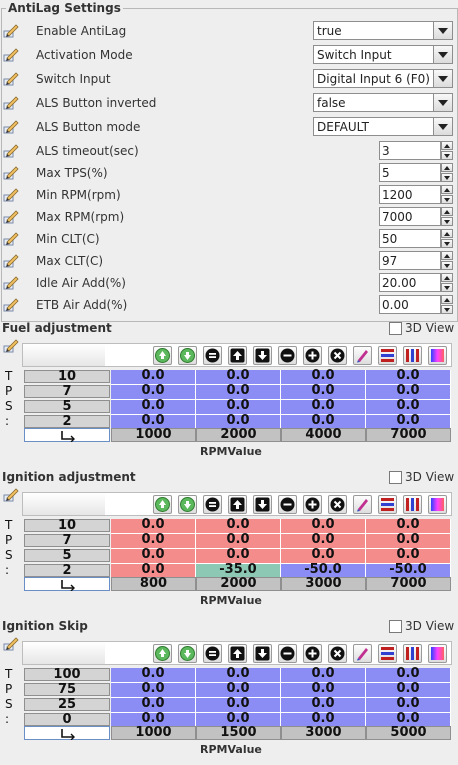 This screenshot has width=458, height=765. Describe the element at coordinates (383, 54) in the screenshot. I see `activation-mode-dropdown: Switch Input` at that location.